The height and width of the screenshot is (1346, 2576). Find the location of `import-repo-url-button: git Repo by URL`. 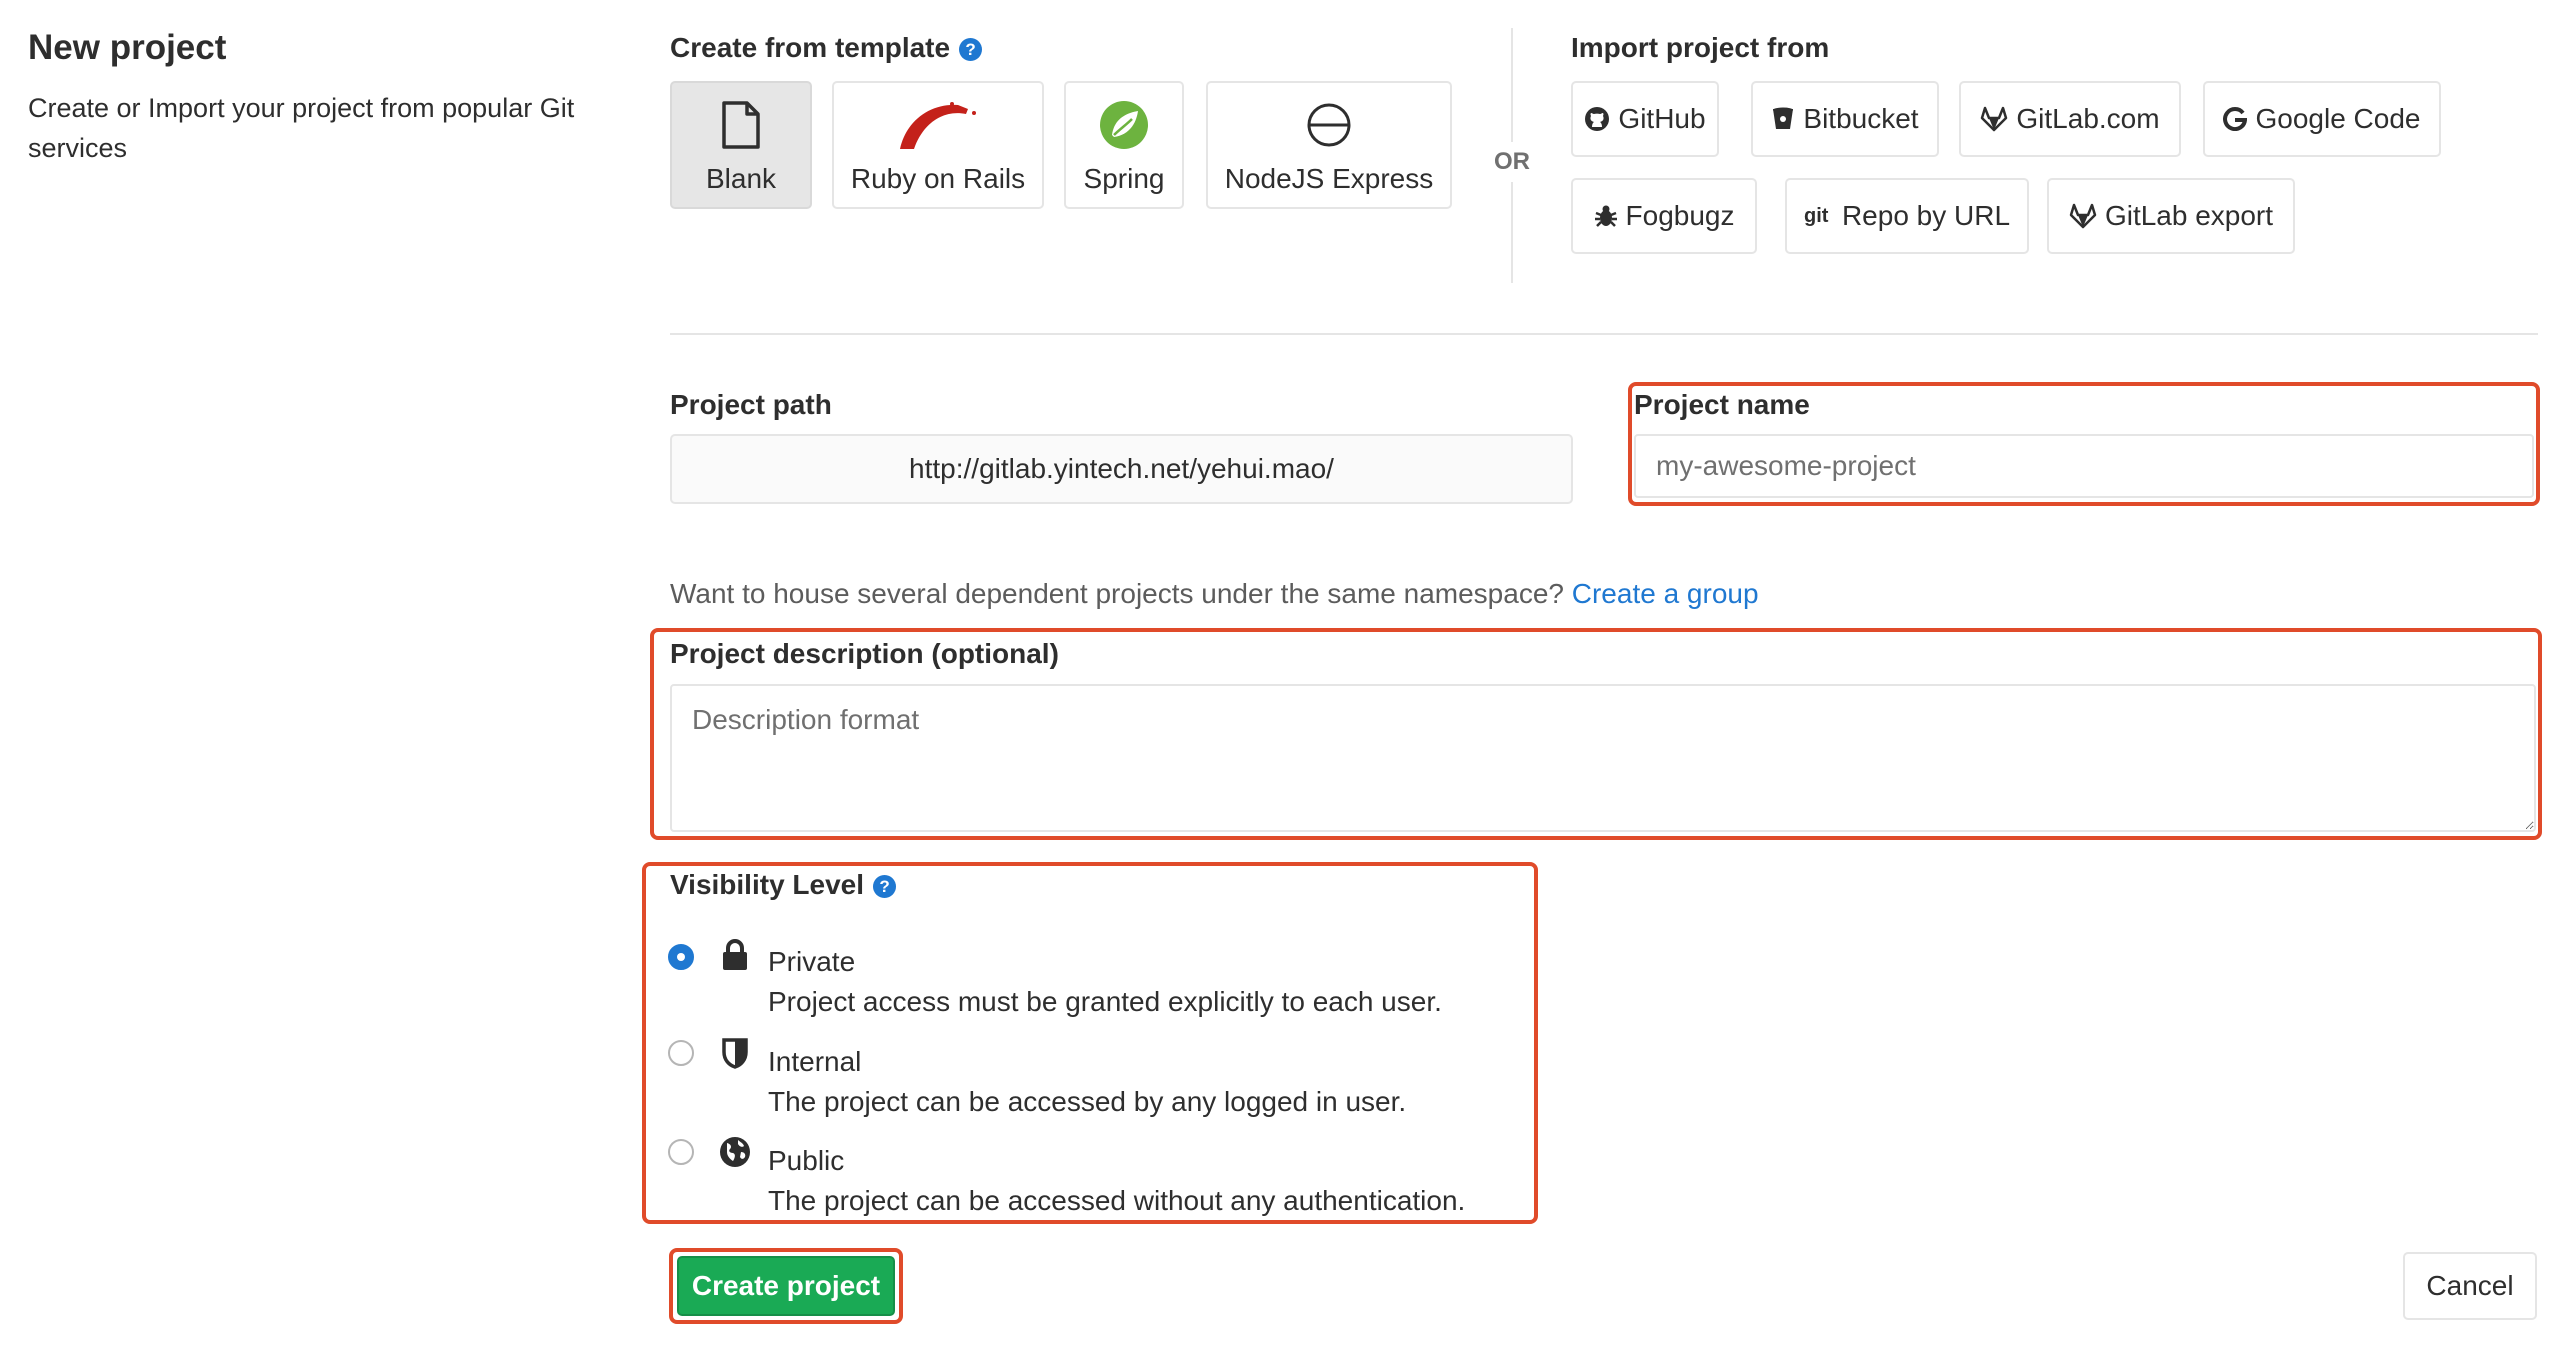

import-repo-url-button: git Repo by URL is located at coordinates (1907, 216).